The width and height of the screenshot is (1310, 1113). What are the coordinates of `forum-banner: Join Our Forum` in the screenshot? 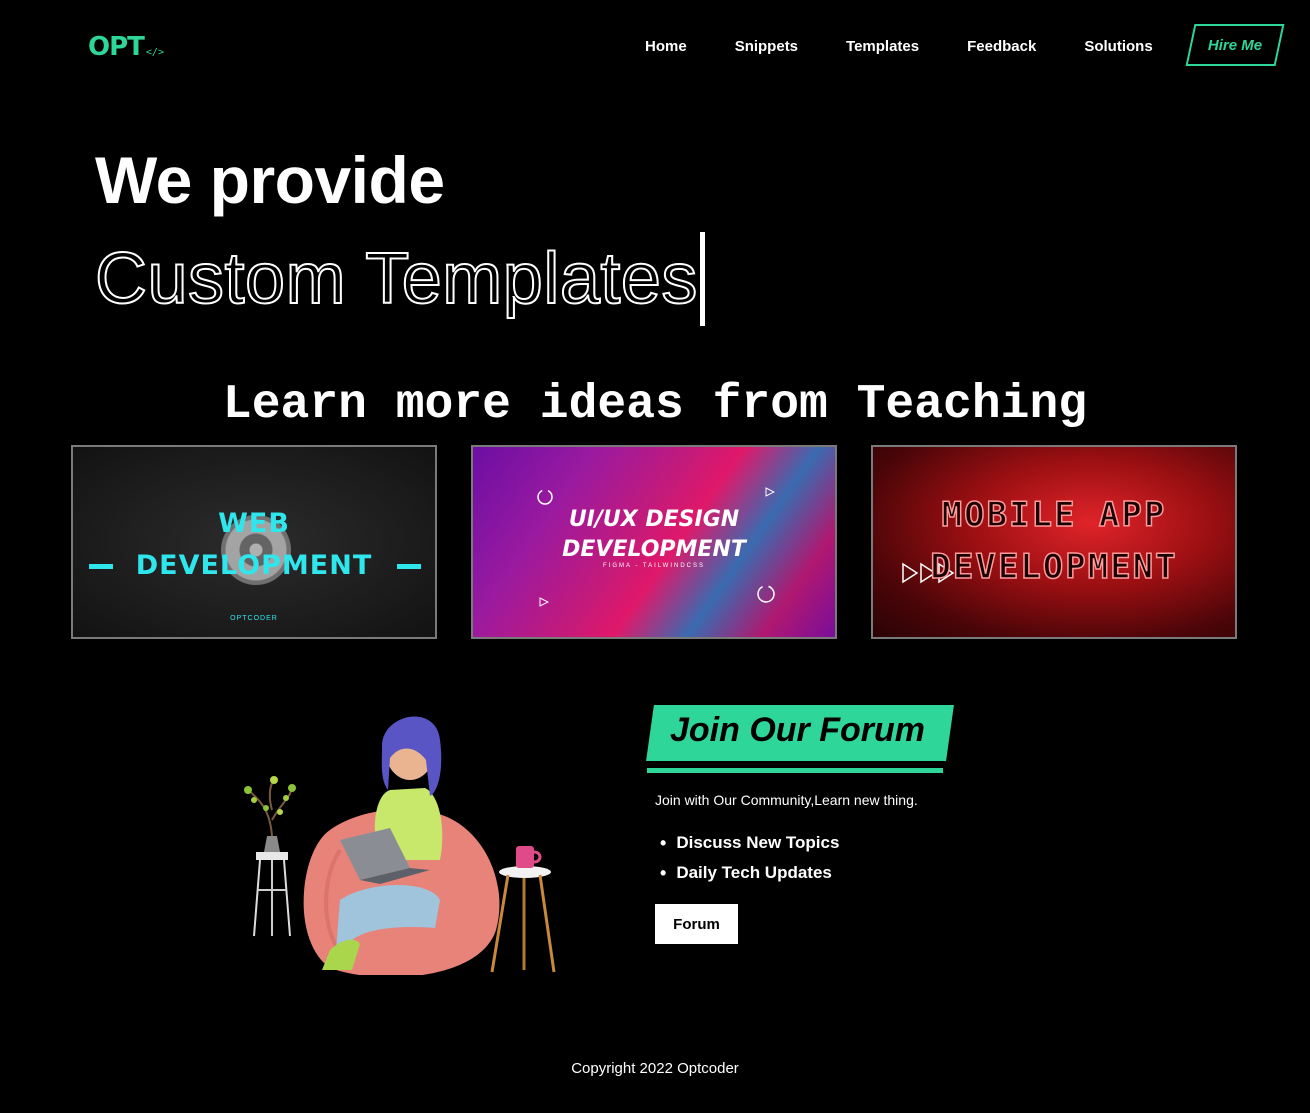 It's located at (800, 733).